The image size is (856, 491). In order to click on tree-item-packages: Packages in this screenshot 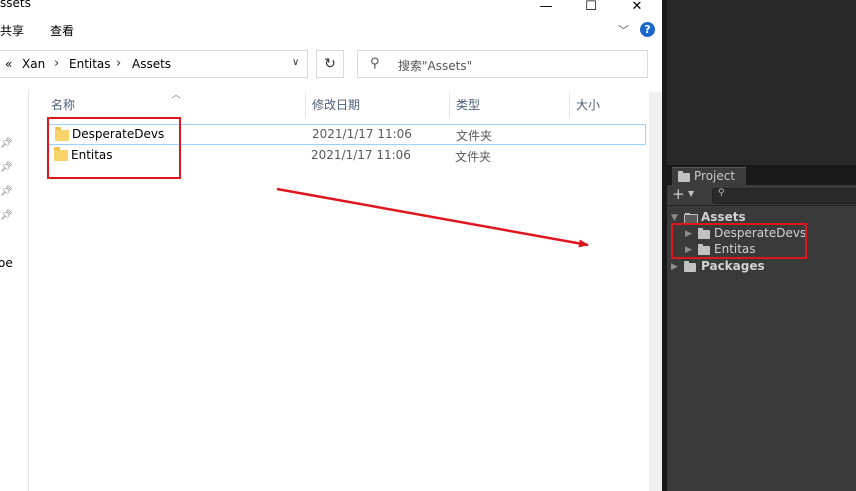, I will do `click(733, 266)`.